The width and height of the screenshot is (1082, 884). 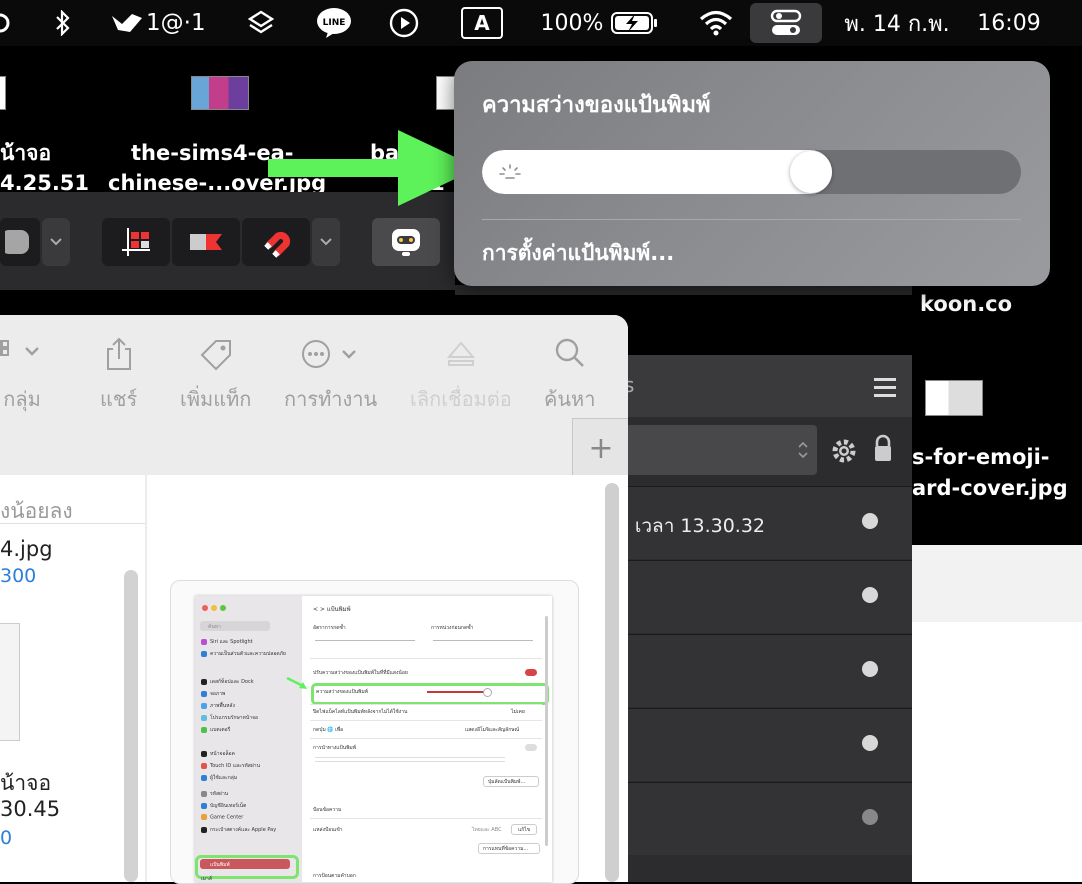 What do you see at coordinates (329, 628) in the screenshot?
I see `preview-key-repeat-label: อัตราการกดซ้ำ` at bounding box center [329, 628].